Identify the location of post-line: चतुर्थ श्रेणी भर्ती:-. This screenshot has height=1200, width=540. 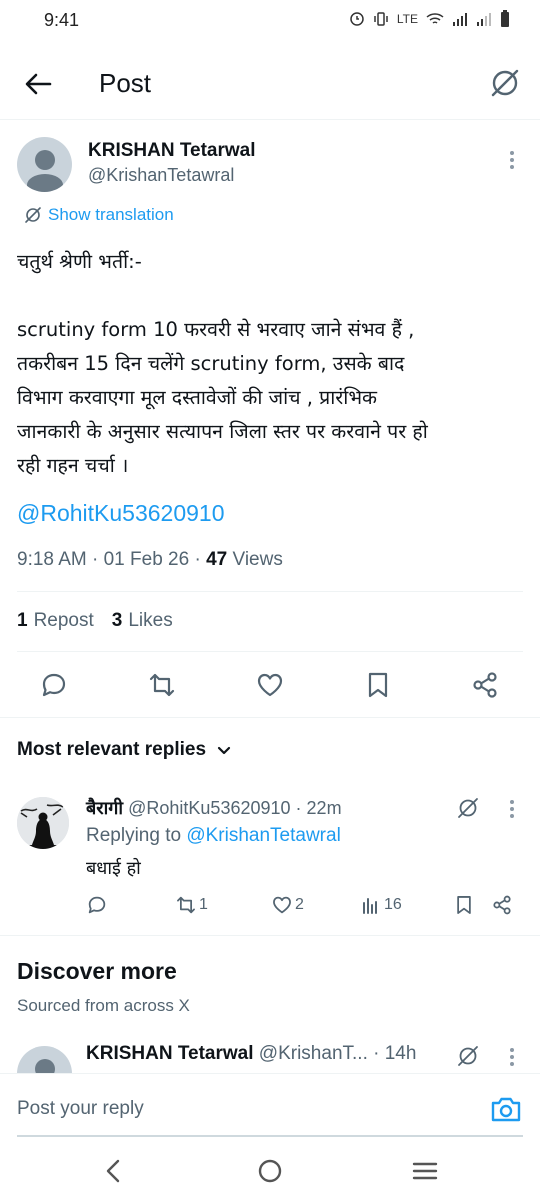
(79, 261).